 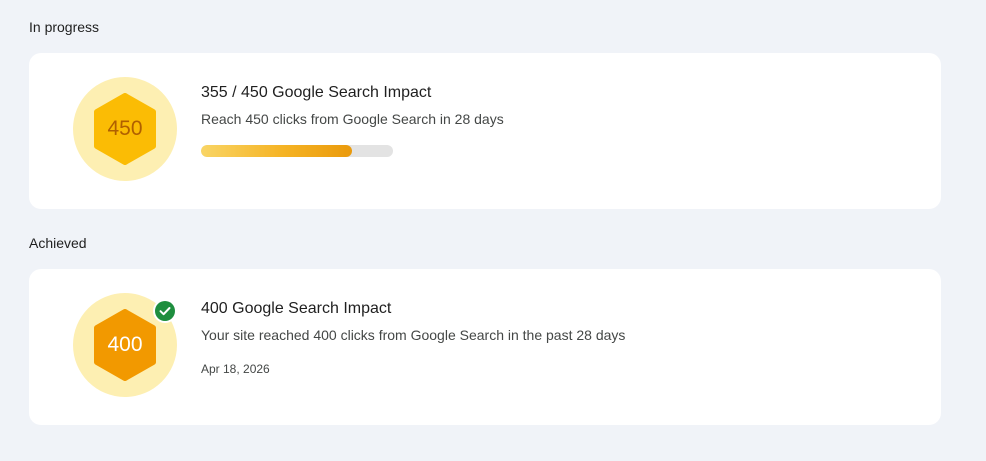 What do you see at coordinates (316, 92) in the screenshot?
I see `goal-title: 355 / 450 Google Search Impact` at bounding box center [316, 92].